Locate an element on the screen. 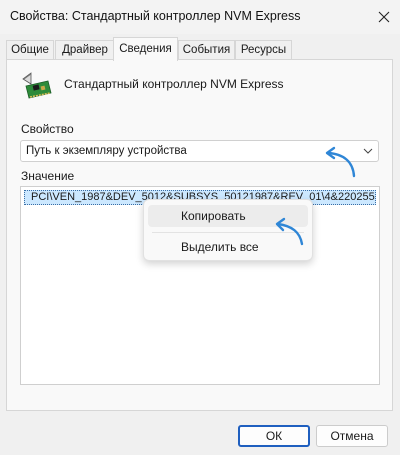 This screenshot has height=455, width=400. chevron-down-icon is located at coordinates (368, 151).